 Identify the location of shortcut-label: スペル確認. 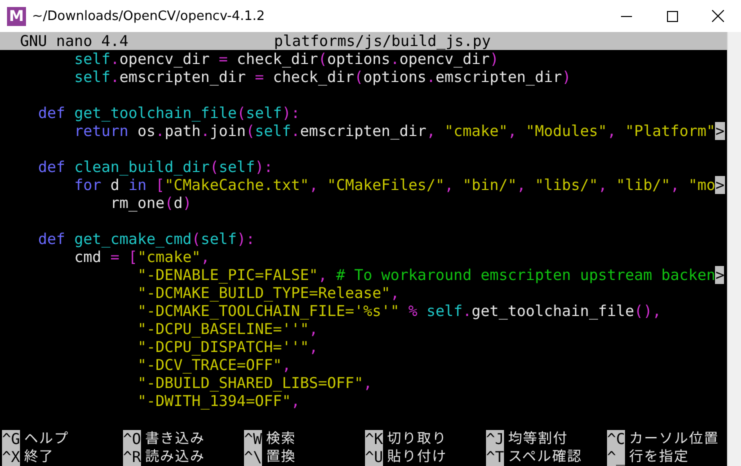
(545, 457).